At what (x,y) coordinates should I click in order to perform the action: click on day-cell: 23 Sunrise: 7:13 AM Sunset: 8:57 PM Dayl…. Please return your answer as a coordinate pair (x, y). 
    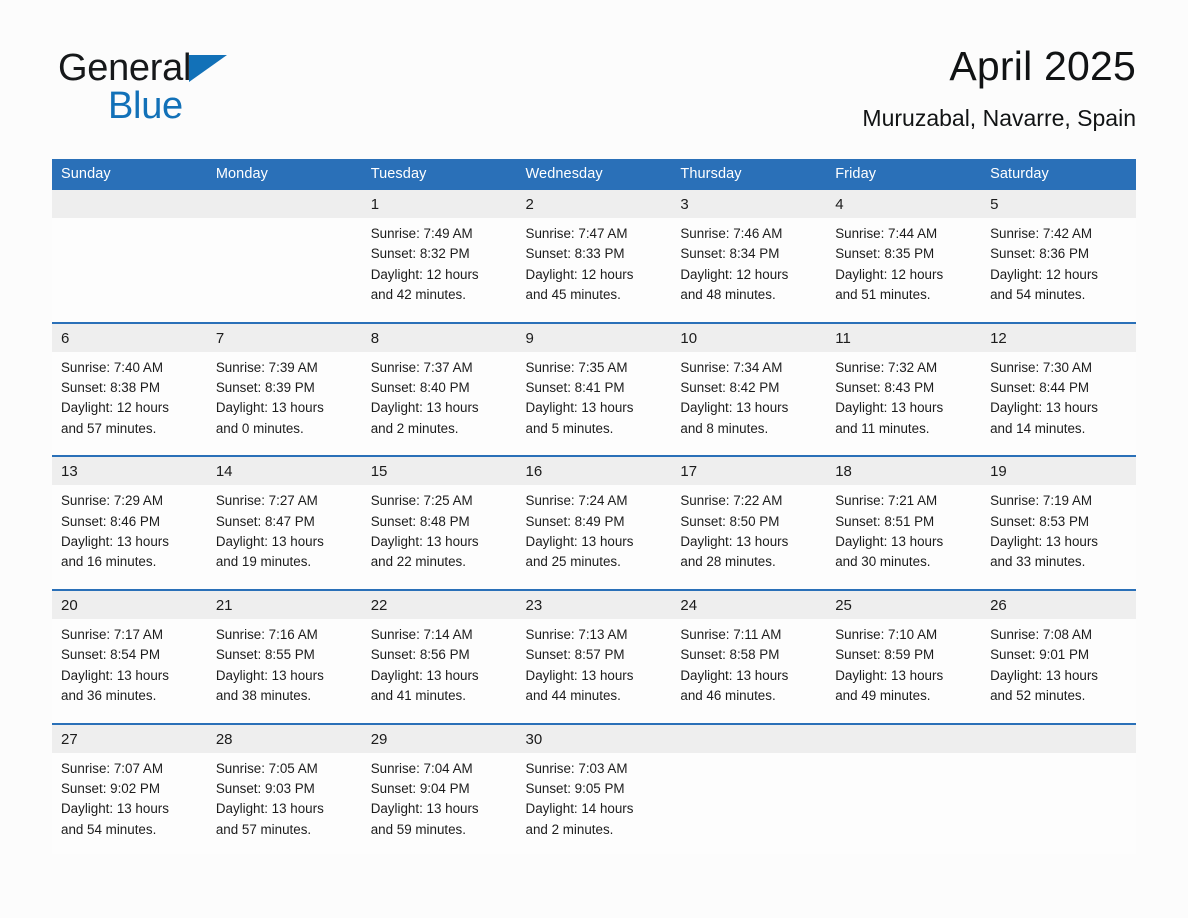
    Looking at the image, I should click on (594, 656).